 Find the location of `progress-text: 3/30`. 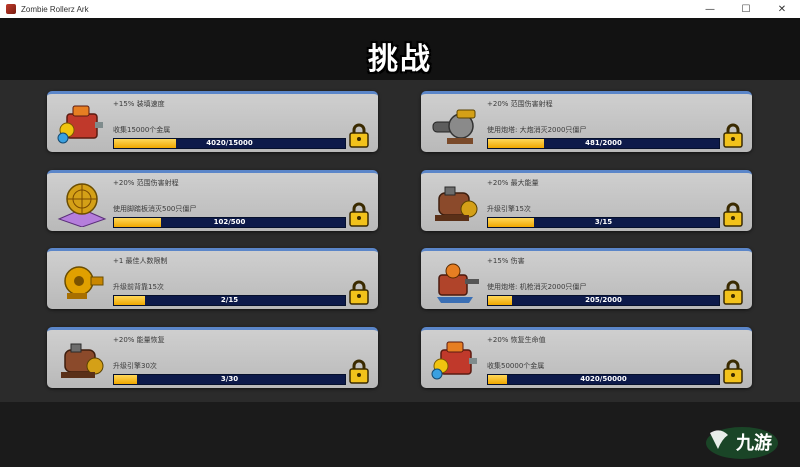

progress-text: 3/30 is located at coordinates (229, 379).